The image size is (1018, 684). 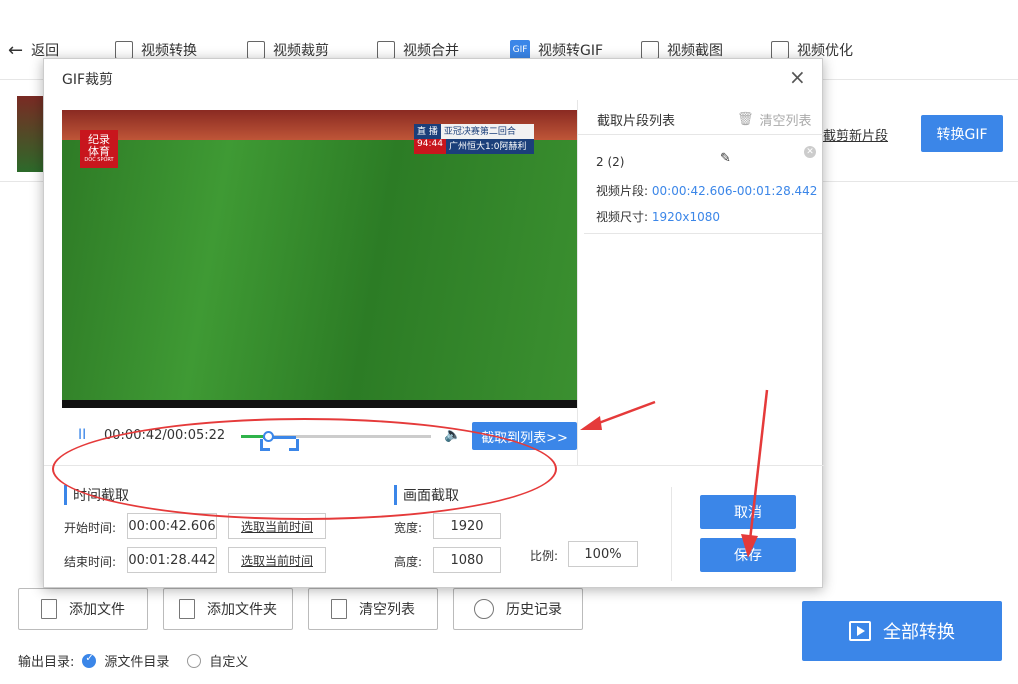 I want to click on radio-source-dir, so click(x=89, y=660).